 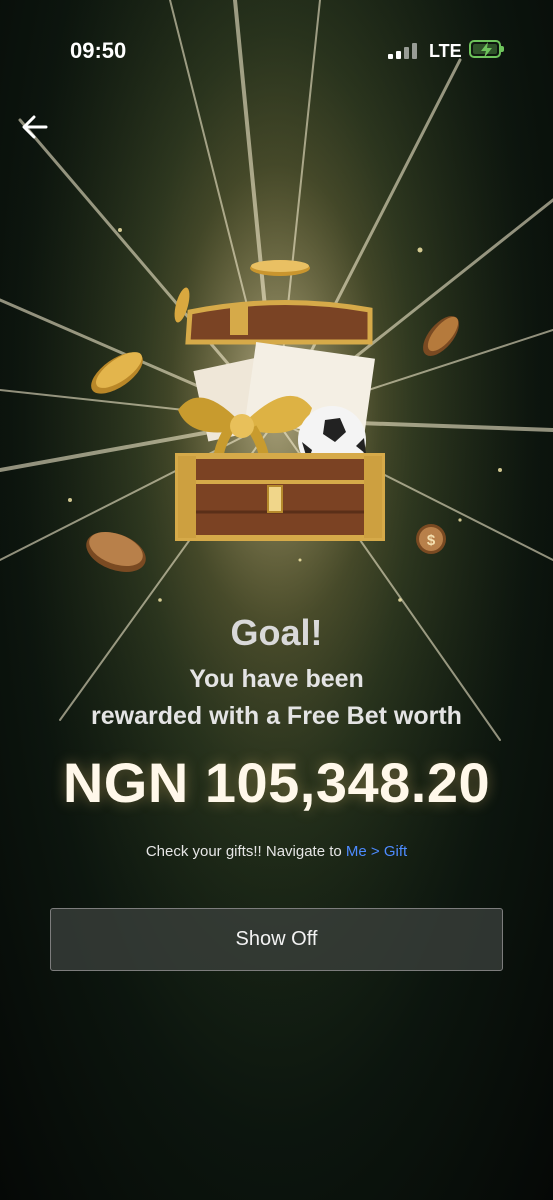 I want to click on status-time: 09:50, so click(x=98, y=50).